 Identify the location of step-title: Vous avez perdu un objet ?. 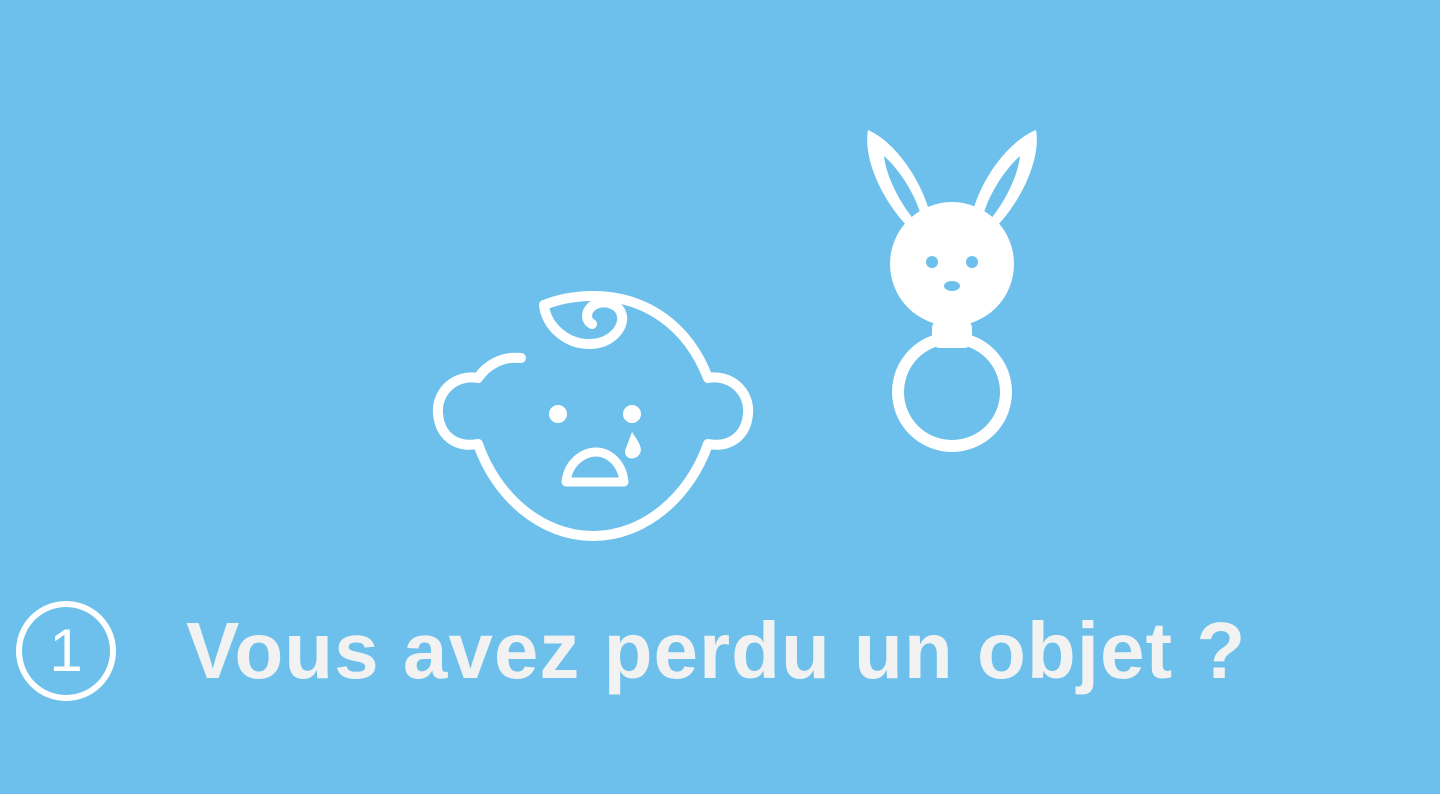
(716, 650).